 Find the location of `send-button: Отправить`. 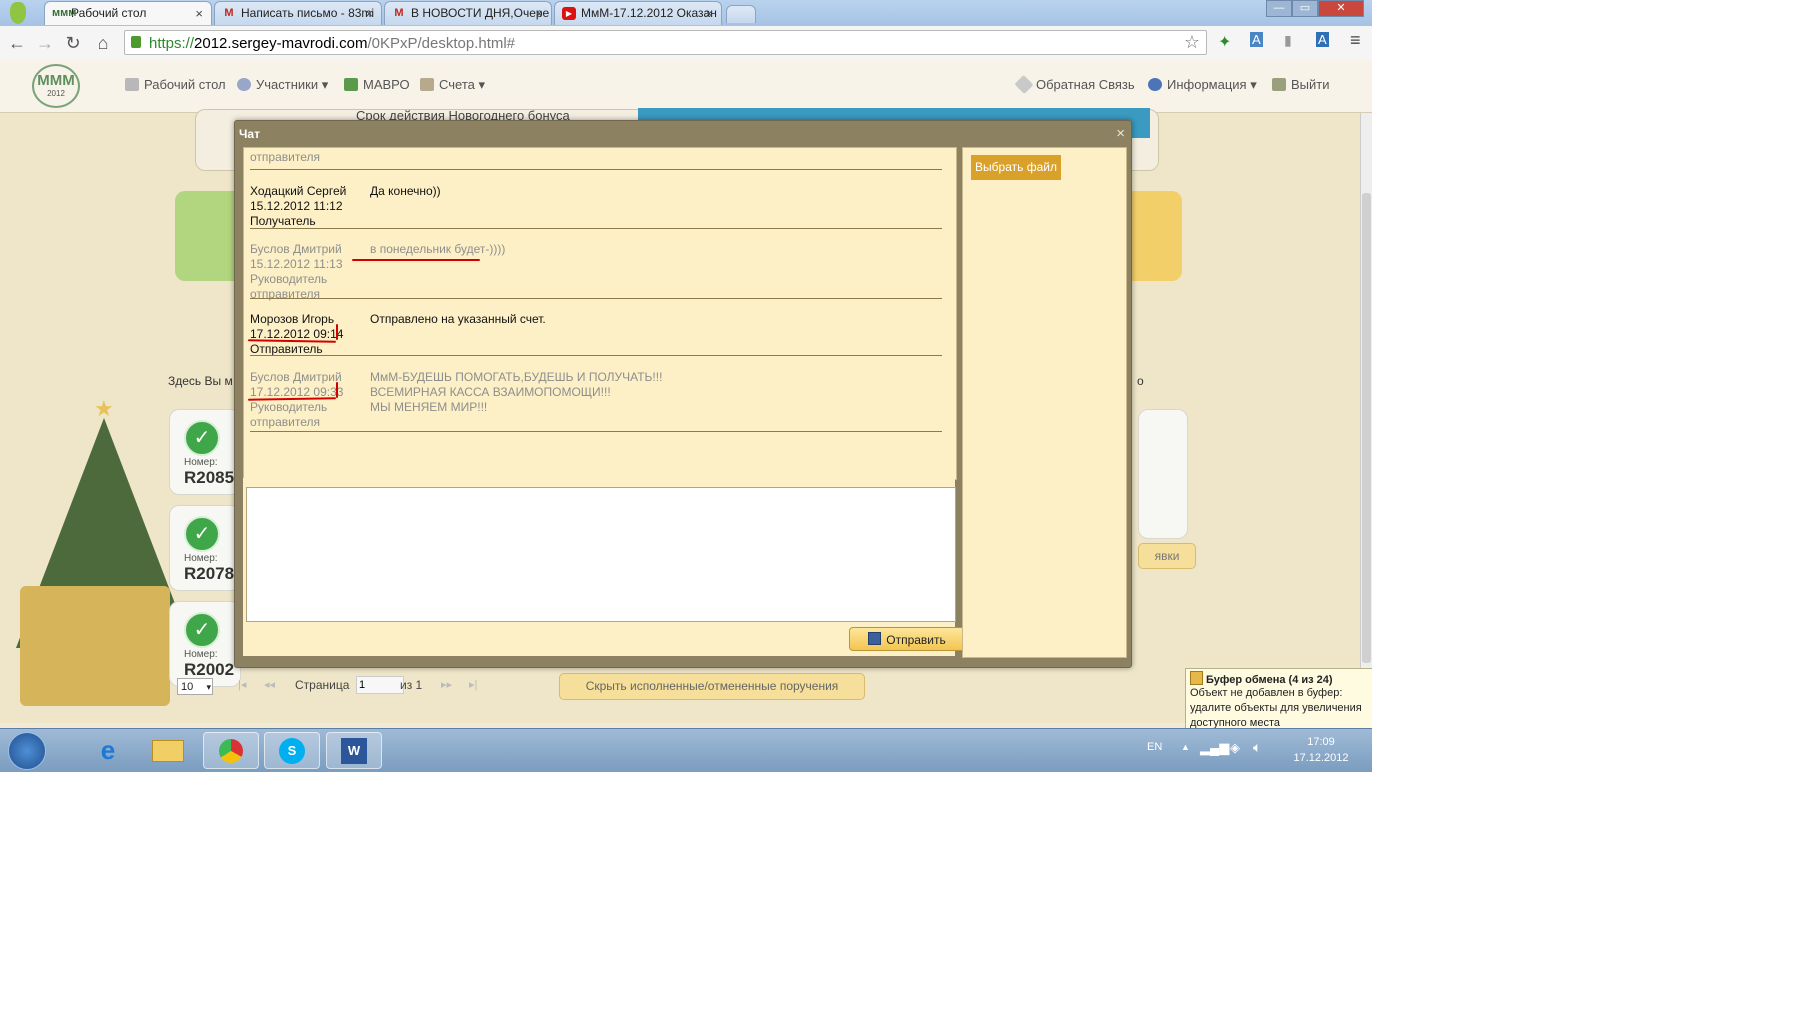

send-button: Отправить is located at coordinates (907, 639).